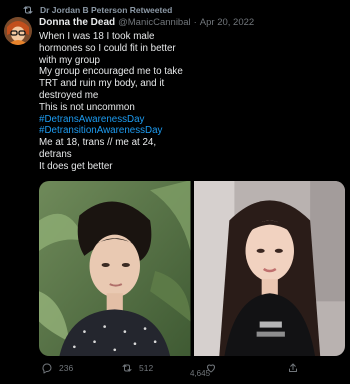  I want to click on retweet-banner: Dr Jordan B Peterson Retweeted, so click(97, 10).